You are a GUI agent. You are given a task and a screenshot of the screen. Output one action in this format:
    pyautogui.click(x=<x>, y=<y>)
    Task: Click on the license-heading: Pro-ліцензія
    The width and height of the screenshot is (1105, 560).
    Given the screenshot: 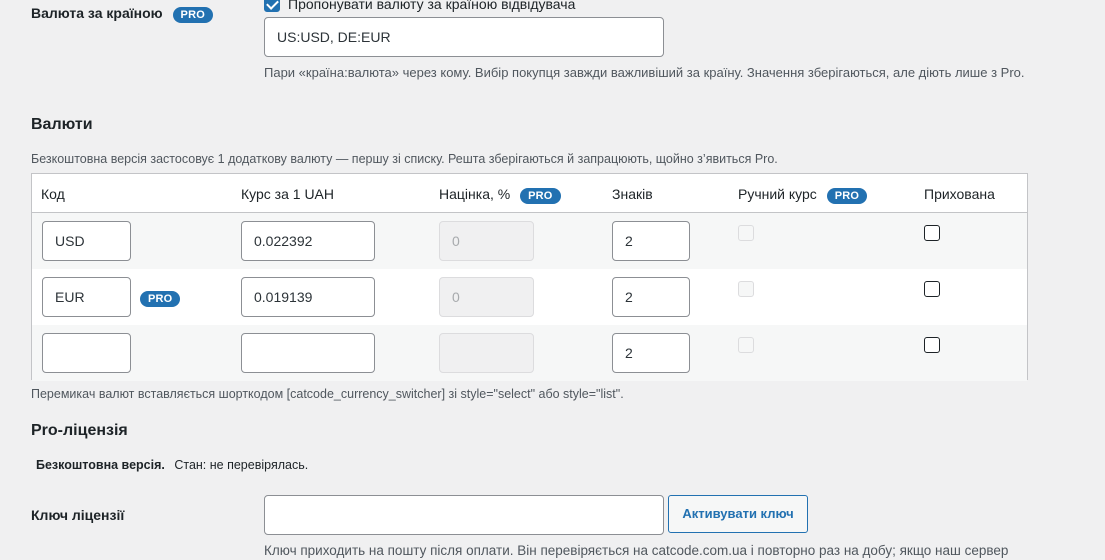 What is the action you would take?
    pyautogui.click(x=79, y=430)
    